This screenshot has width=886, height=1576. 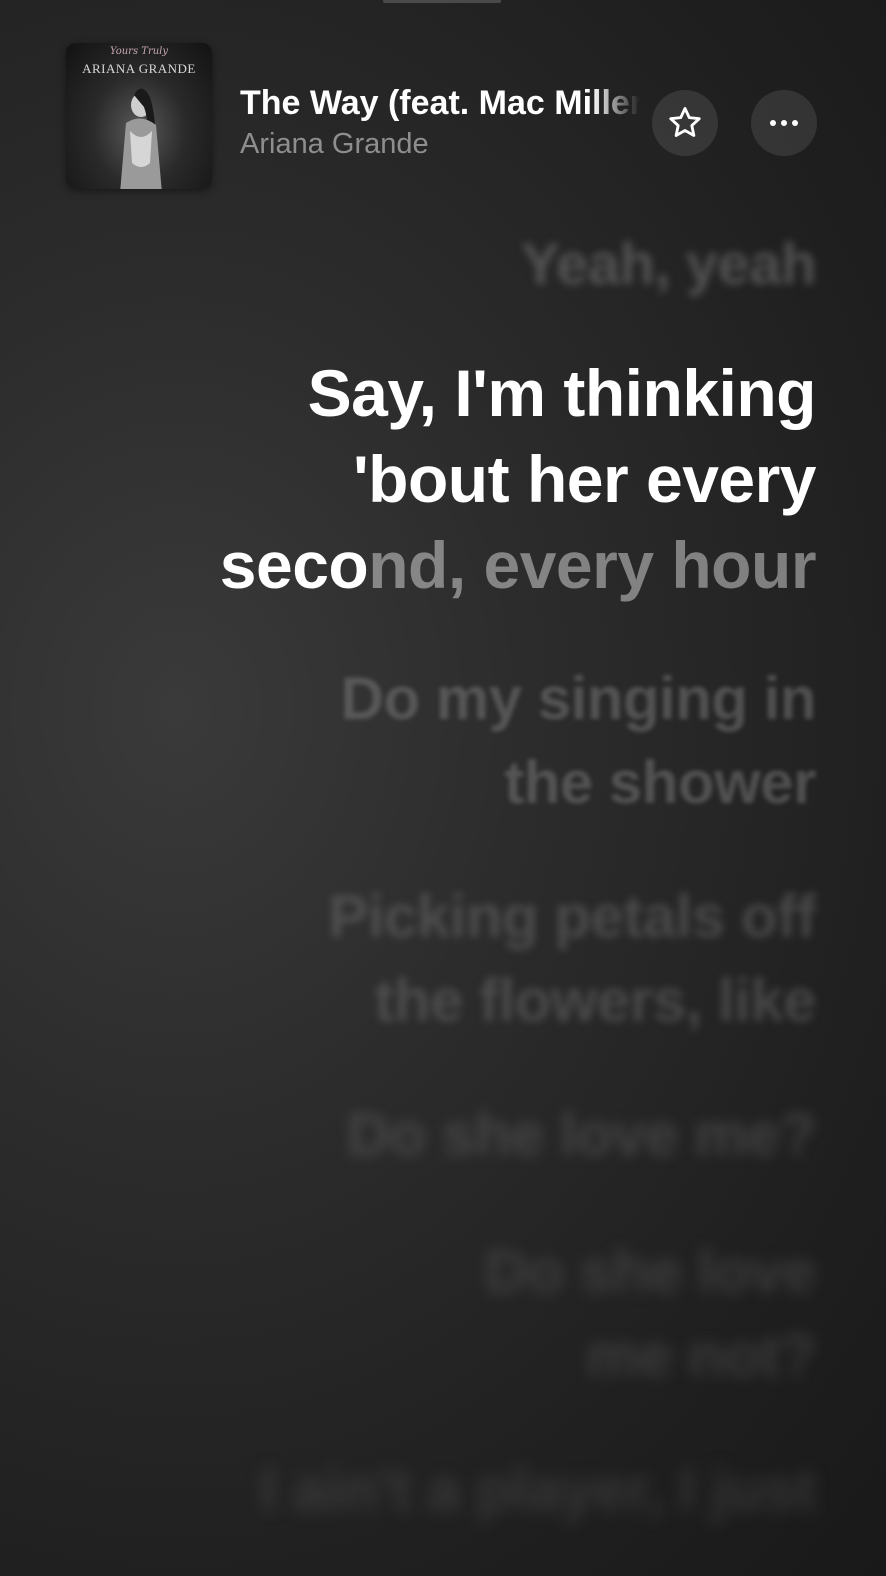 I want to click on more-options-button, so click(x=784, y=123).